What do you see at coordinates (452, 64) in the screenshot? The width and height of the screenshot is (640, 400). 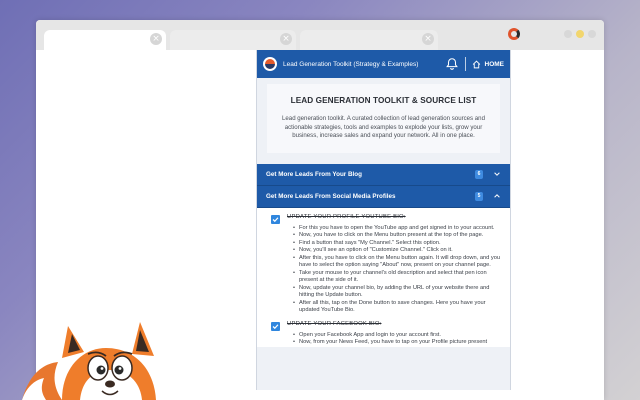 I see `bell-icon` at bounding box center [452, 64].